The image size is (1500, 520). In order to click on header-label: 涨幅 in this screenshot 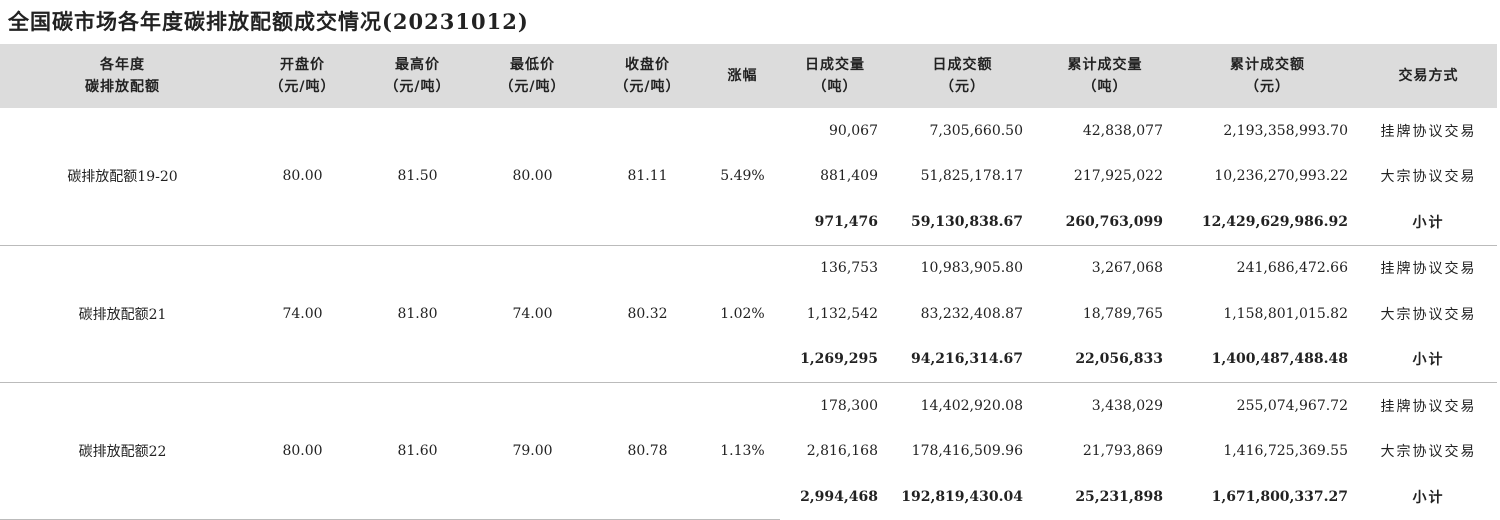, I will do `click(742, 76)`.